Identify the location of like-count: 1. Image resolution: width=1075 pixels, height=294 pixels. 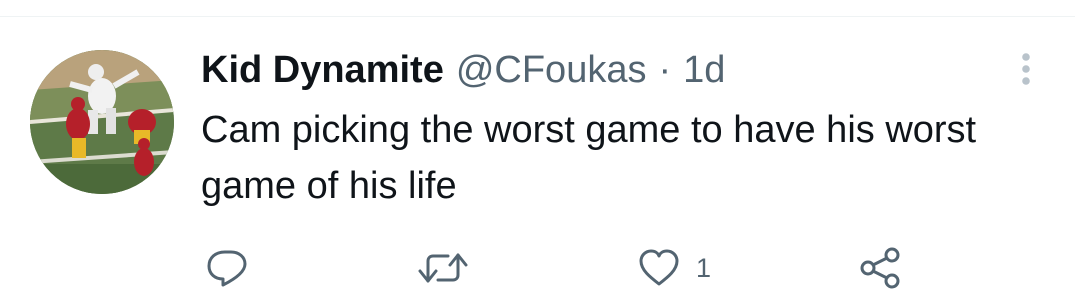
(704, 267).